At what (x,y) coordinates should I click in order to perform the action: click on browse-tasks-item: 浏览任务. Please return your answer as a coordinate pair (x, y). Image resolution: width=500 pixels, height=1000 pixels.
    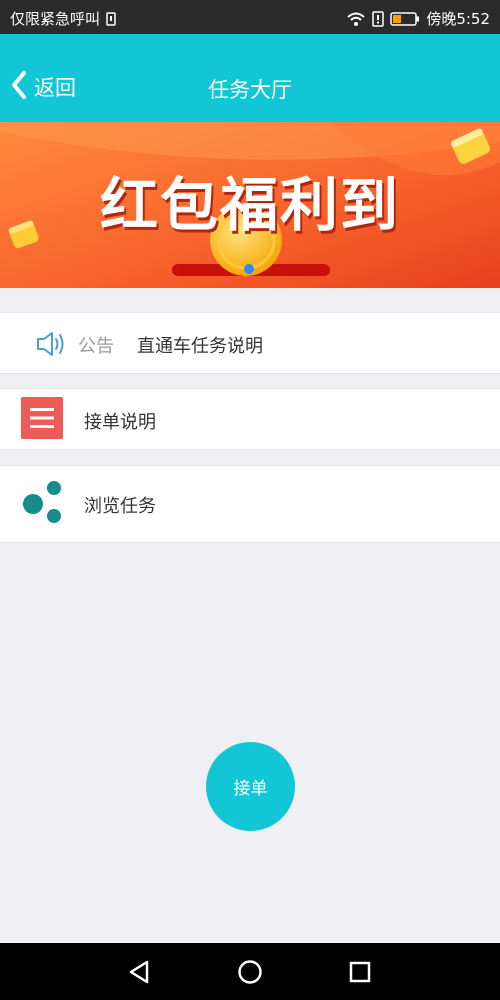
    Looking at the image, I should click on (250, 504).